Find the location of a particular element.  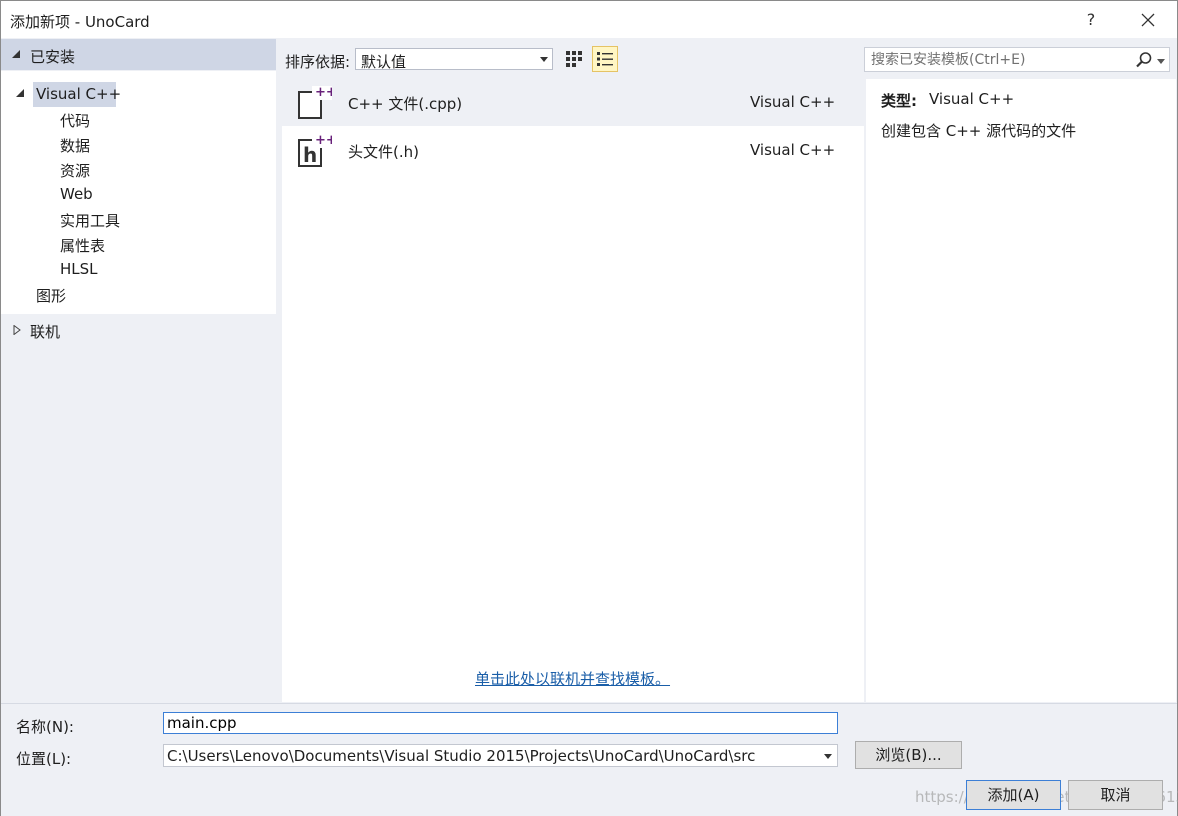

type-label: 类型: is located at coordinates (899, 101).